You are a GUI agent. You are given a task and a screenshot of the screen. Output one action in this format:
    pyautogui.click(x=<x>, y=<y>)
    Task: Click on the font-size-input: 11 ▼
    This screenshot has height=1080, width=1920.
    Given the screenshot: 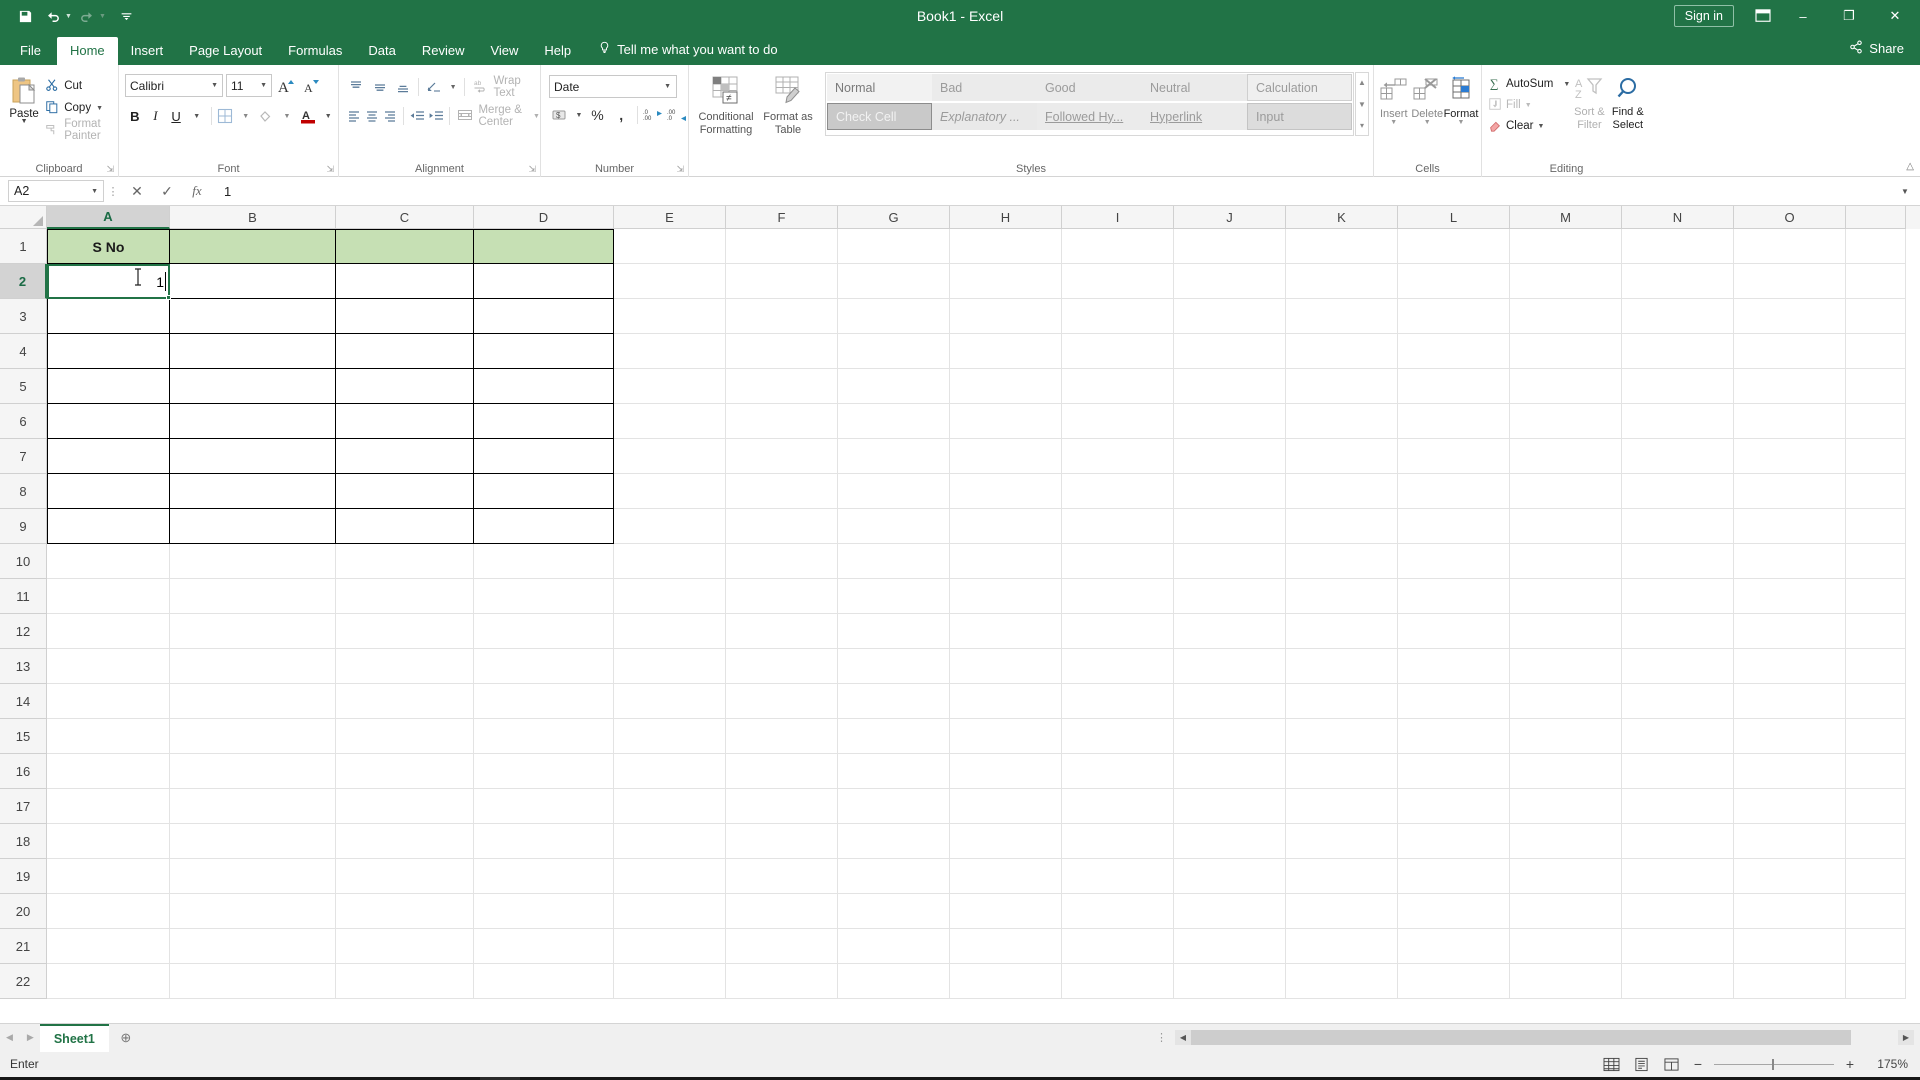 What is the action you would take?
    pyautogui.click(x=249, y=85)
    